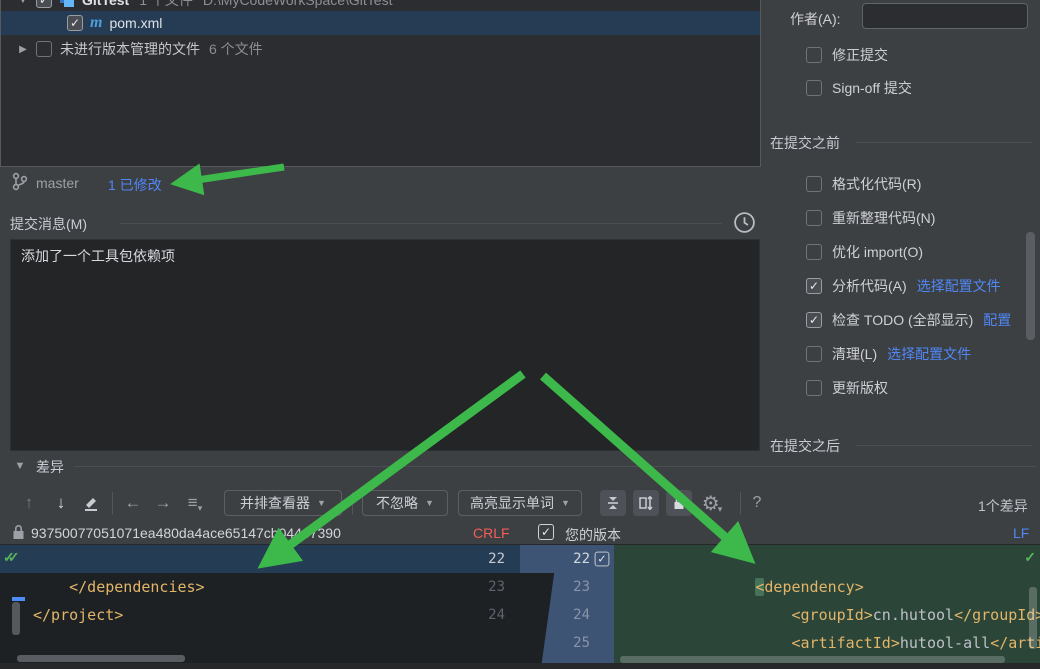 The width and height of the screenshot is (1040, 669). I want to click on format-checkbox: ✓, so click(814, 184).